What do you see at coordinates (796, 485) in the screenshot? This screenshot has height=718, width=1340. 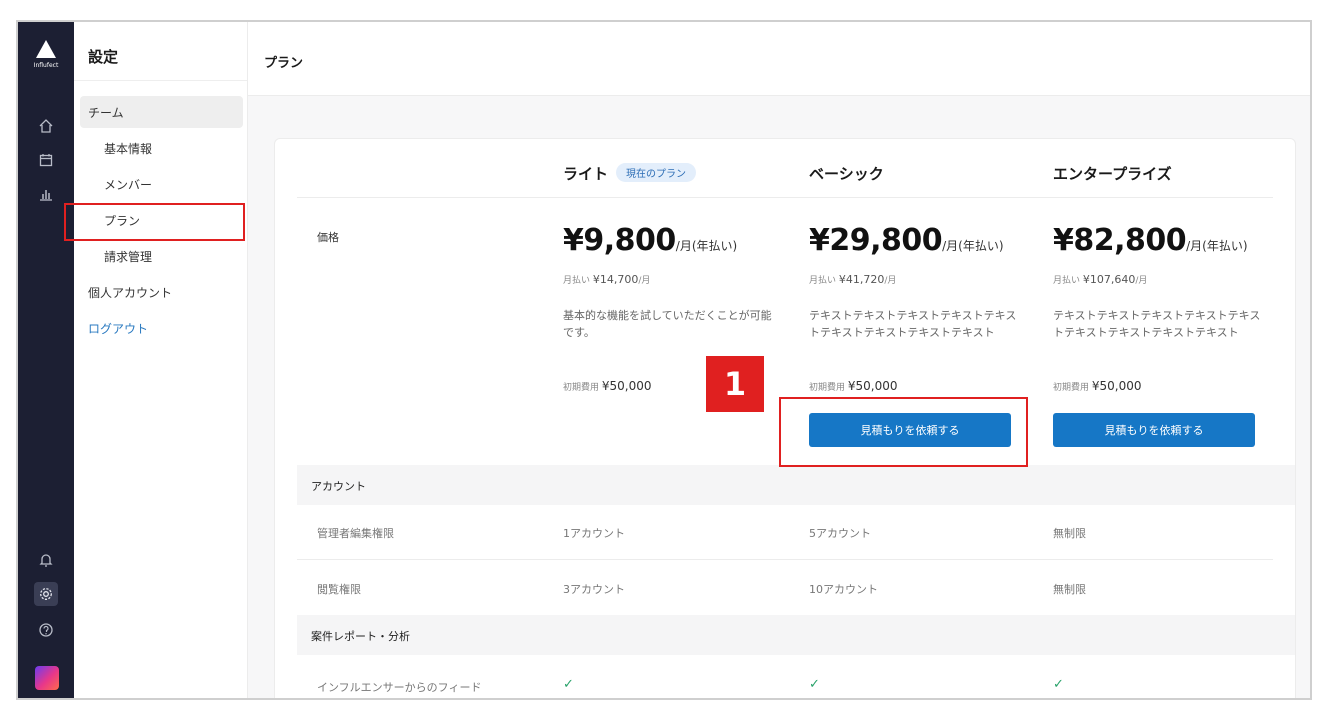 I see `section-account: アカウント` at bounding box center [796, 485].